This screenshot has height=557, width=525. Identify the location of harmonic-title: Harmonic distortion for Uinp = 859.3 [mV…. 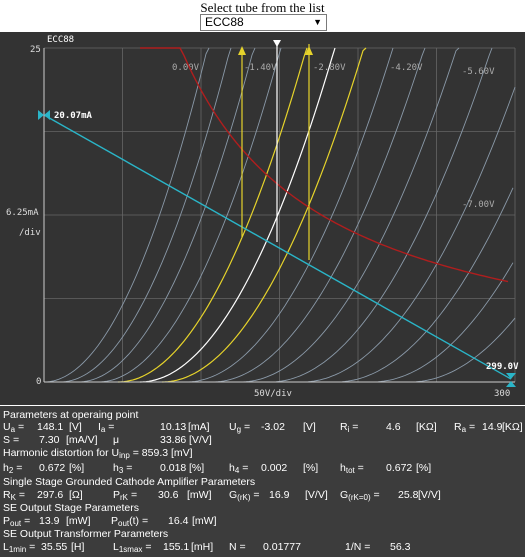
(98, 453).